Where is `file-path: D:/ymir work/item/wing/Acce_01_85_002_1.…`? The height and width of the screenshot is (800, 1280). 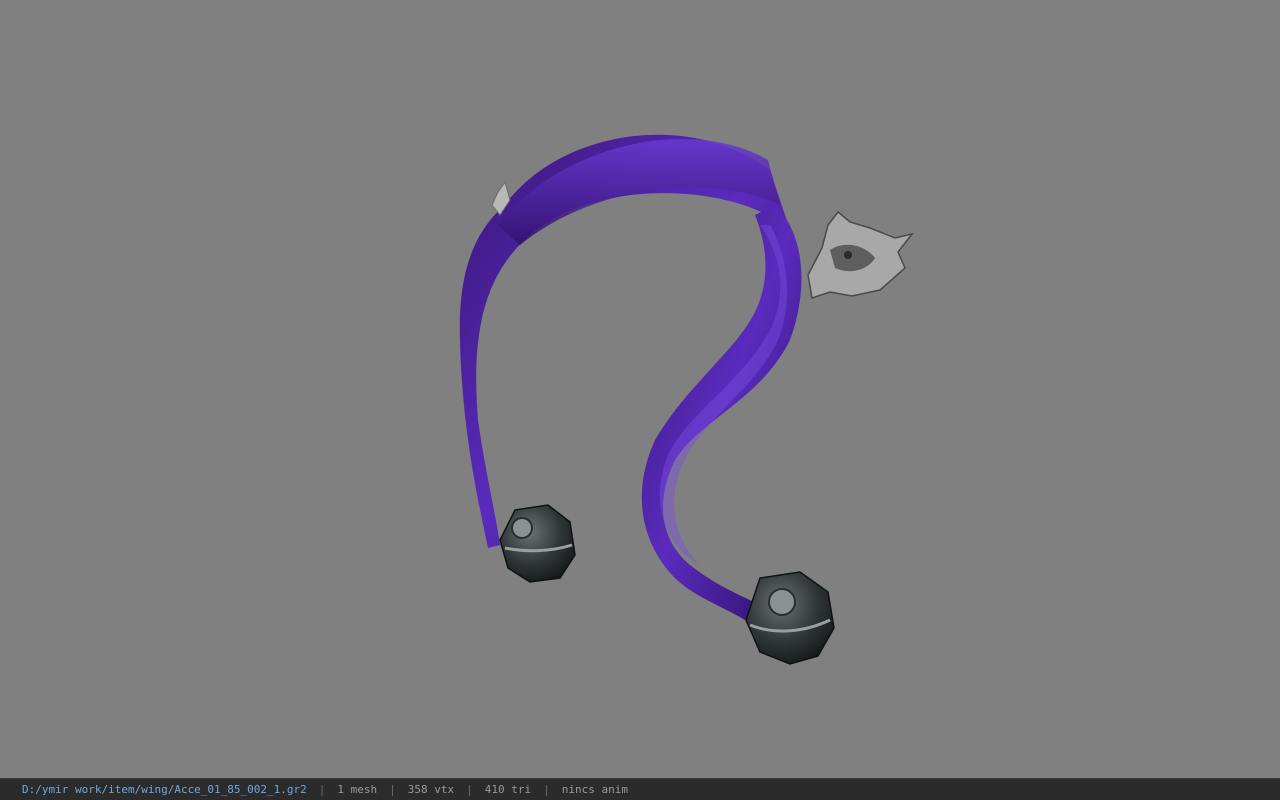
file-path: D:/ymir work/item/wing/Acce_01_85_002_1.… is located at coordinates (164, 789).